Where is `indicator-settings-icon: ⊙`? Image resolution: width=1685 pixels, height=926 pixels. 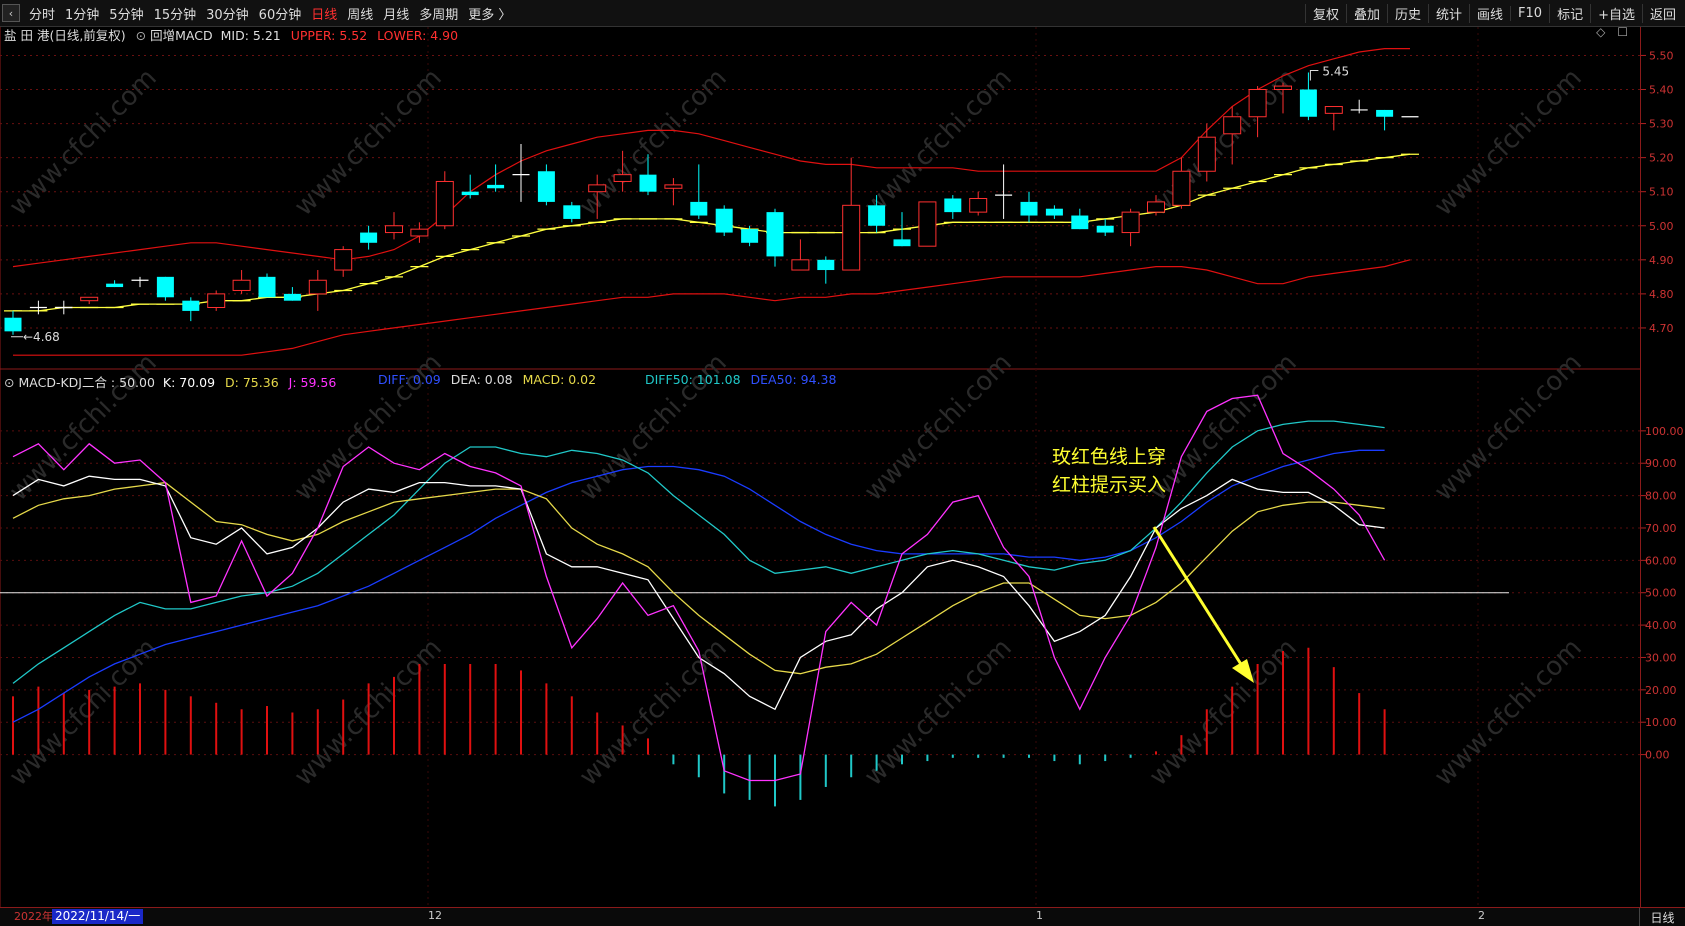 indicator-settings-icon: ⊙ is located at coordinates (141, 35).